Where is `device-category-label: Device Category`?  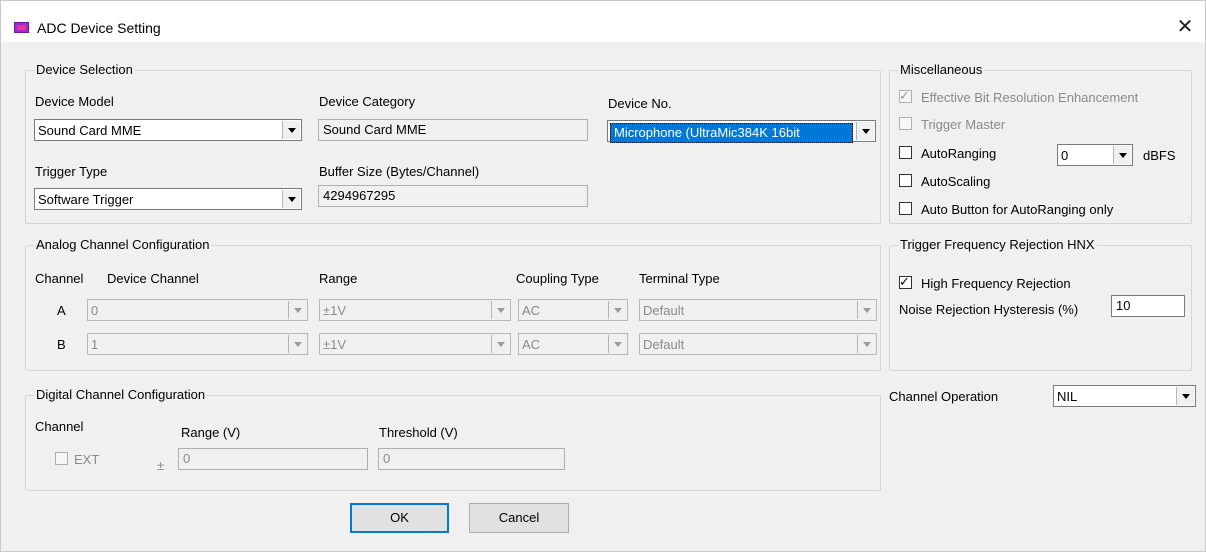
device-category-label: Device Category is located at coordinates (367, 101).